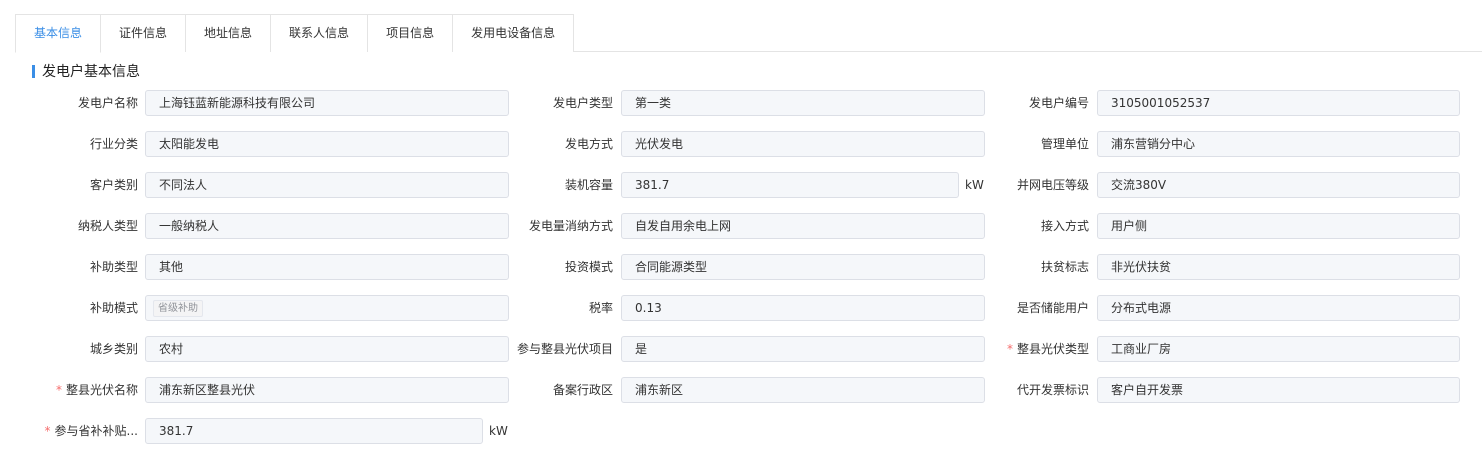  I want to click on label-poverty-flag: 扶贫标志, so click(1064, 267).